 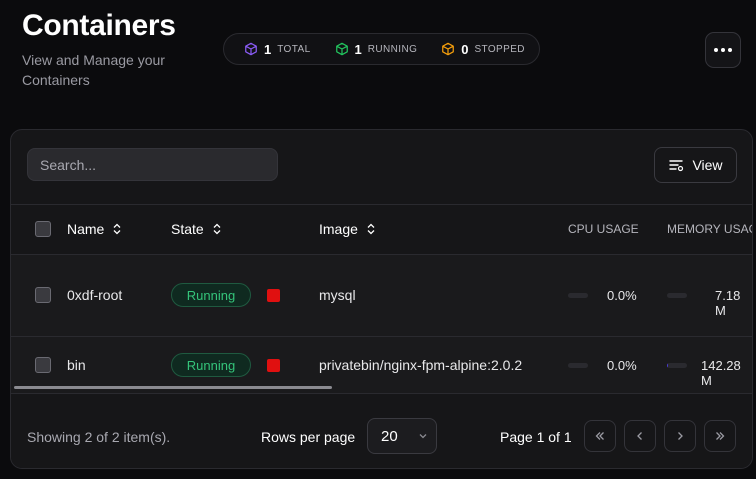 I want to click on column-header-image: Image, so click(x=347, y=229).